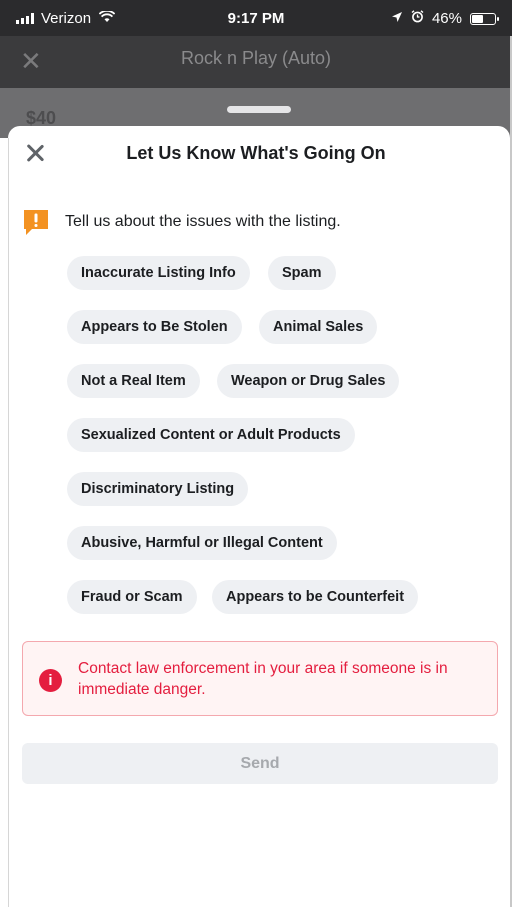 This screenshot has height=907, width=512. I want to click on sheet-drag-handle, so click(259, 109).